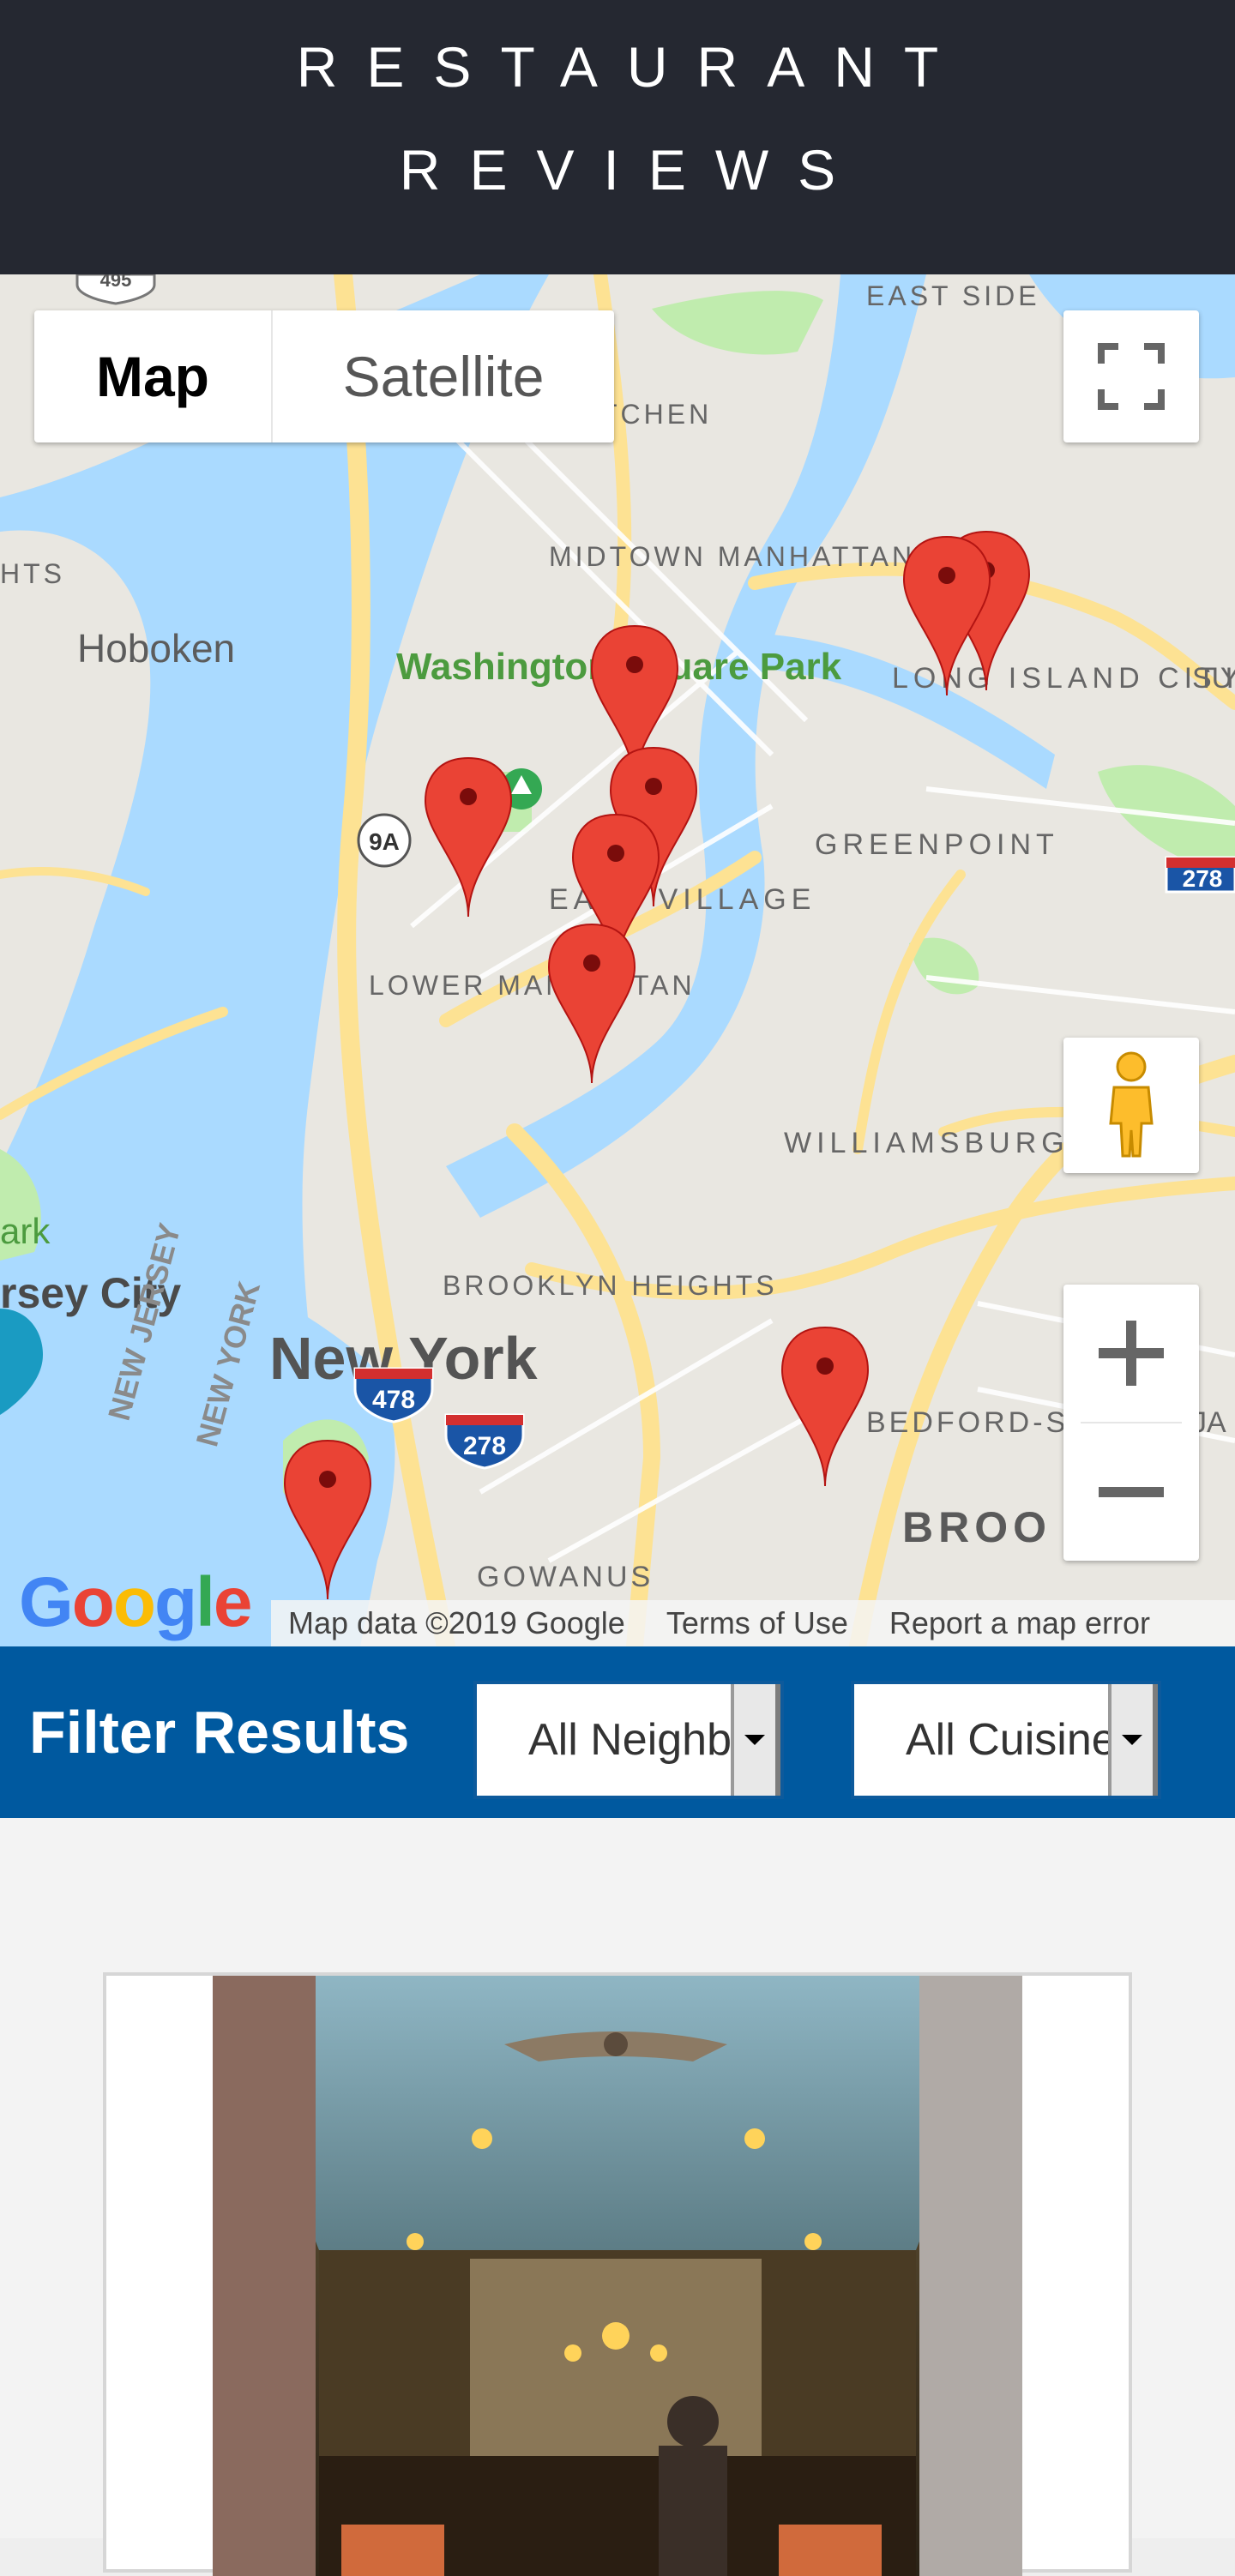  I want to click on zoom-out-button, so click(1131, 1492).